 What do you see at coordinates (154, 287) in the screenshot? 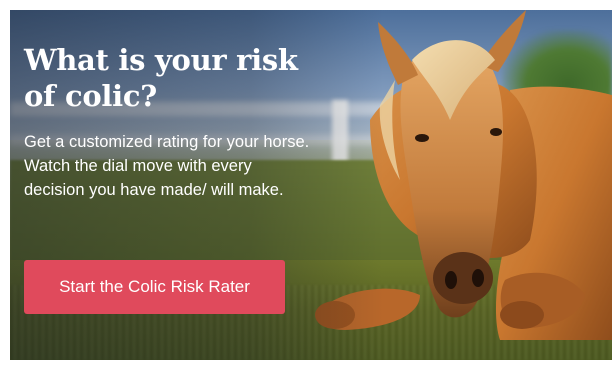
I see `start-colic-risk-rater-button: Start the Colic Risk Rater` at bounding box center [154, 287].